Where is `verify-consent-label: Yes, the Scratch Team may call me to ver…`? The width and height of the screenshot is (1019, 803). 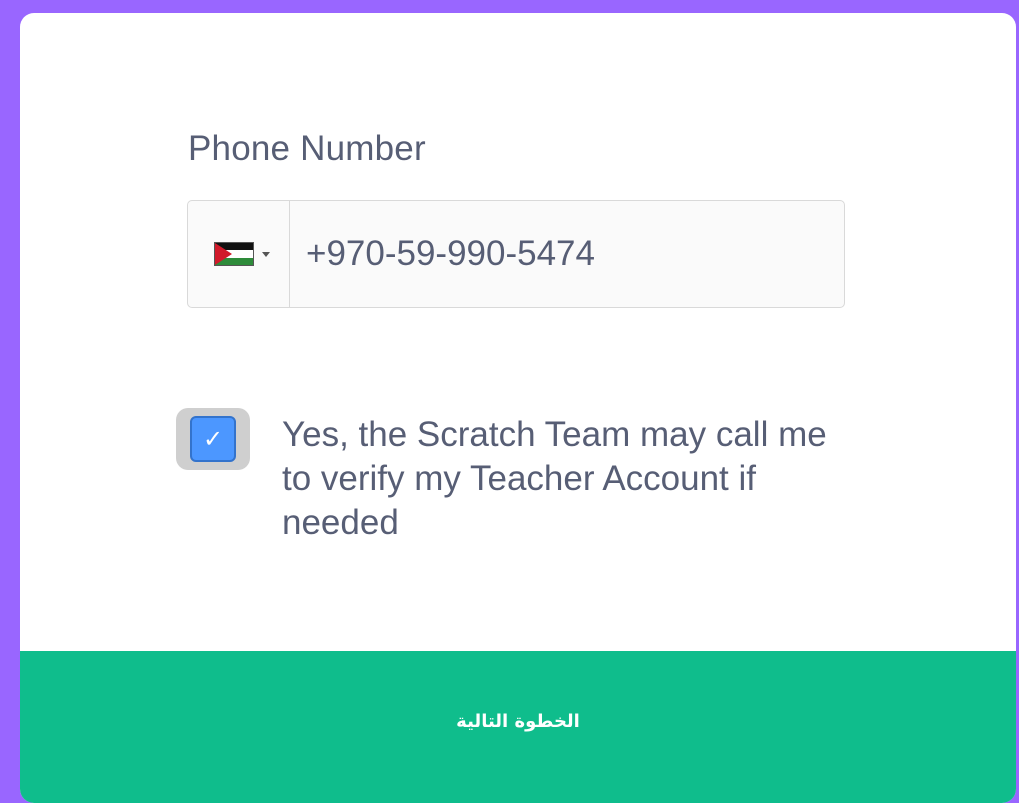
verify-consent-label: Yes, the Scratch Team may call me to ver… is located at coordinates (562, 479).